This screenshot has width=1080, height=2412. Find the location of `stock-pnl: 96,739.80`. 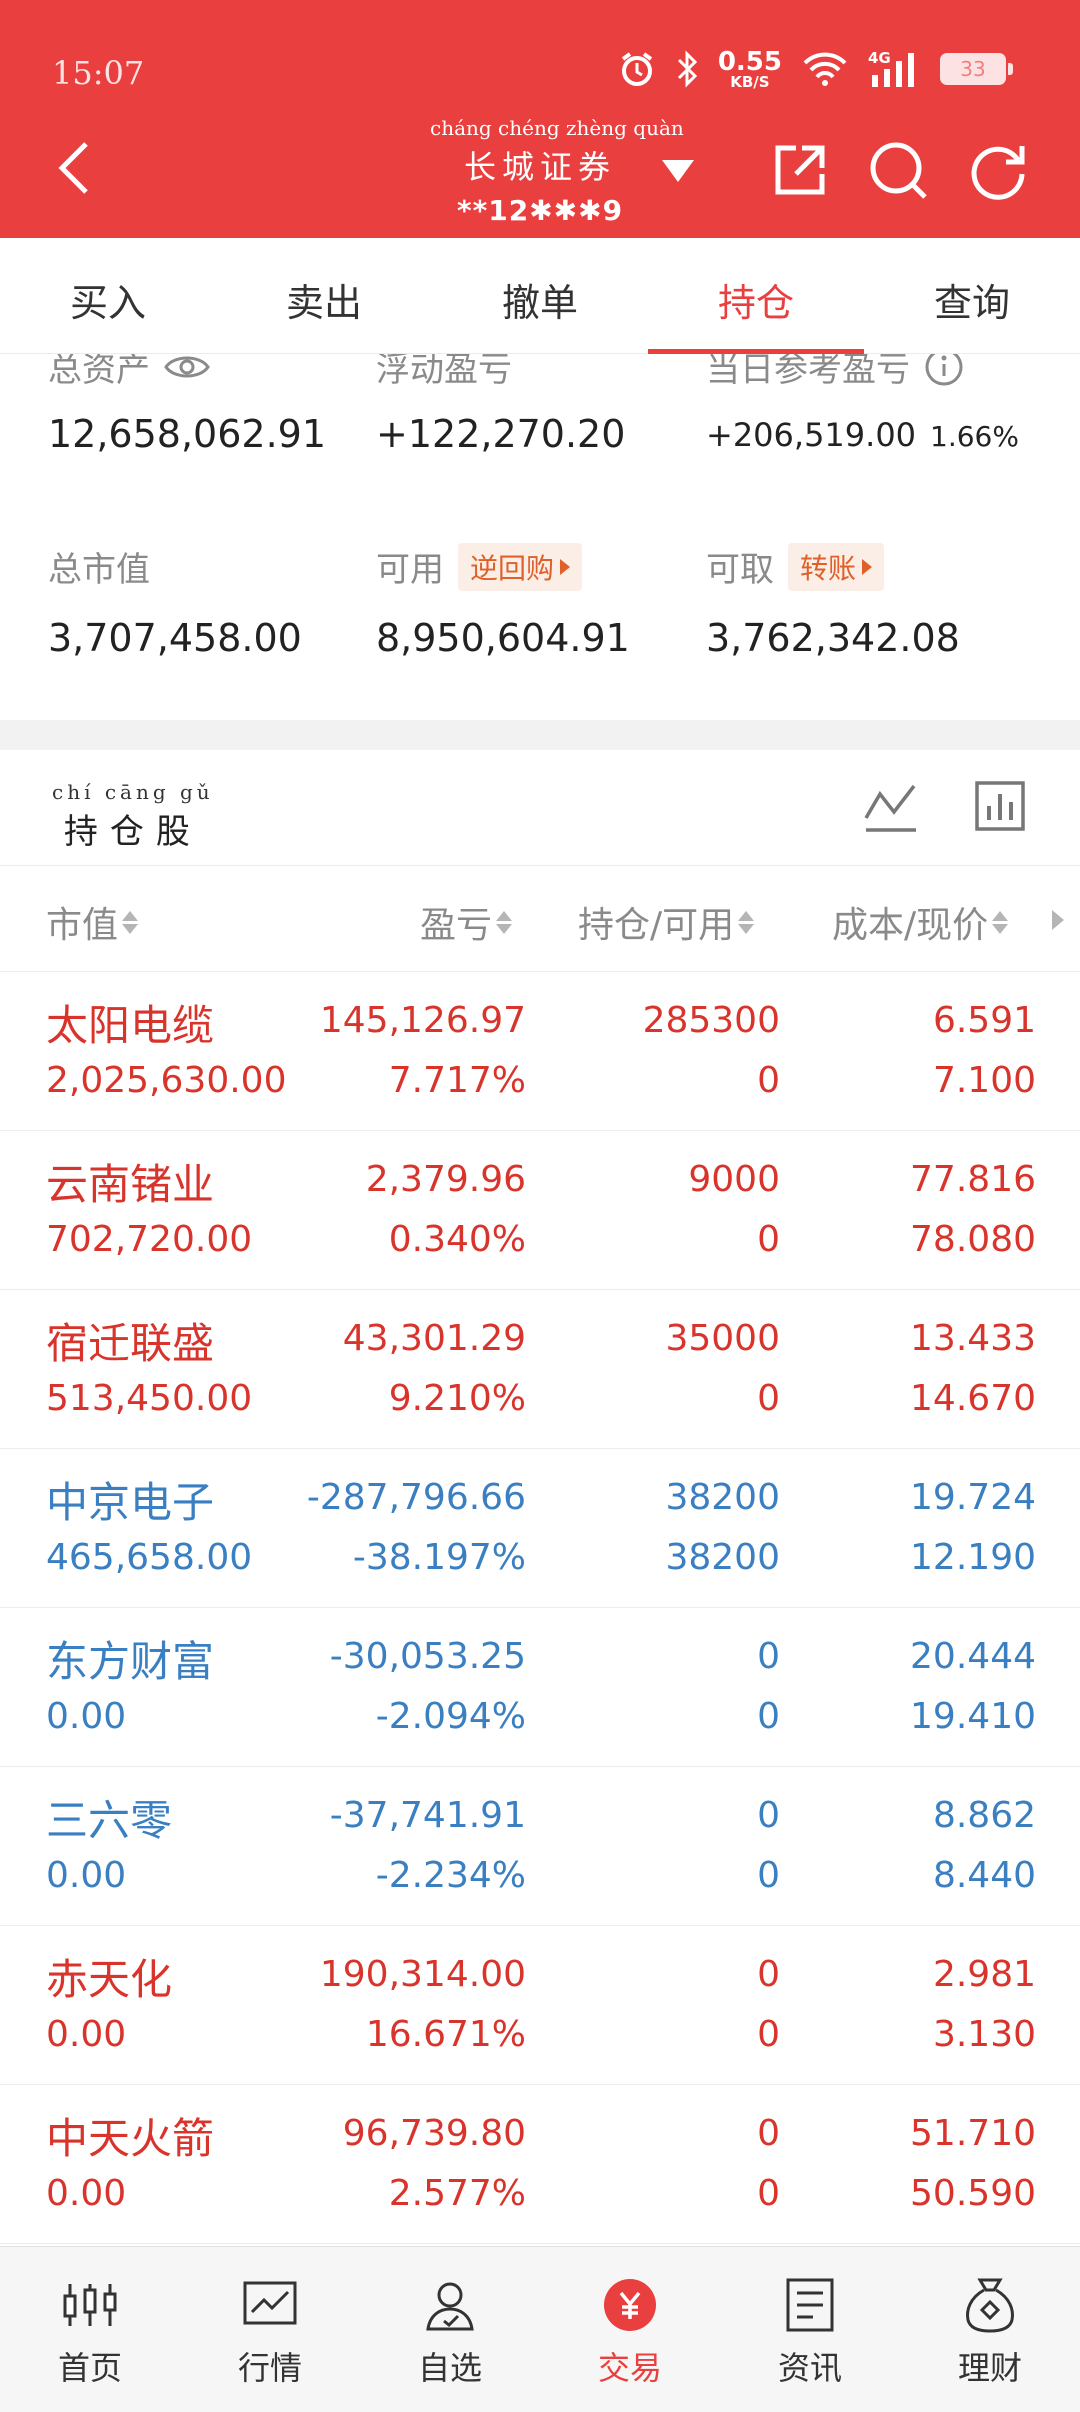

stock-pnl: 96,739.80 is located at coordinates (434, 2133).